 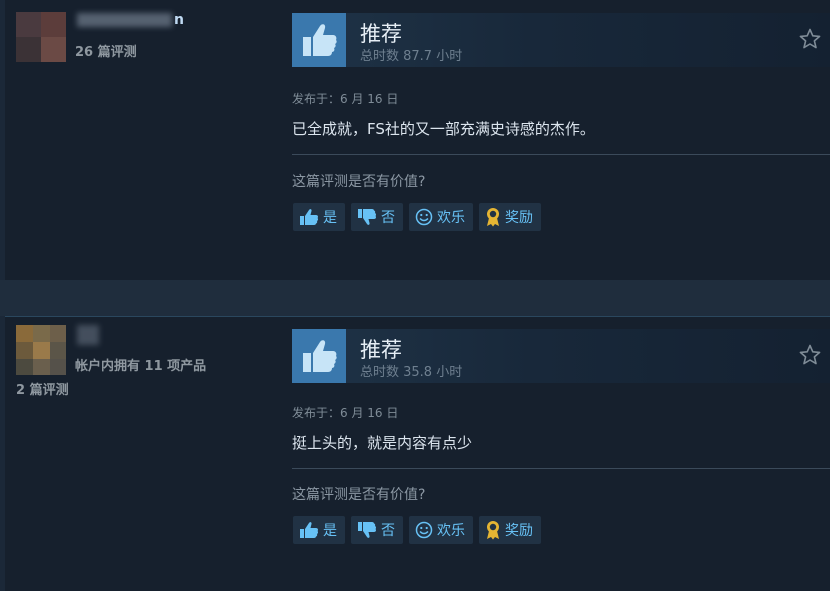 What do you see at coordinates (411, 372) in the screenshot?
I see `playtime-hours: 总时数 35.8 小时` at bounding box center [411, 372].